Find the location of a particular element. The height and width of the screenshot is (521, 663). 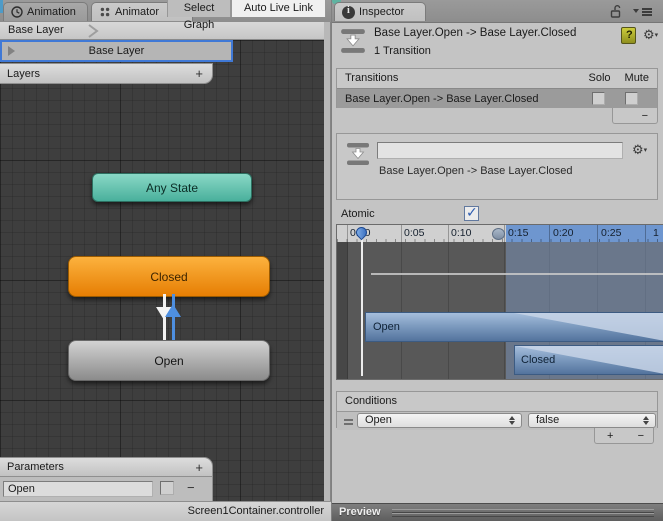

inspector-pane-menu-icon is located at coordinates (644, 12).